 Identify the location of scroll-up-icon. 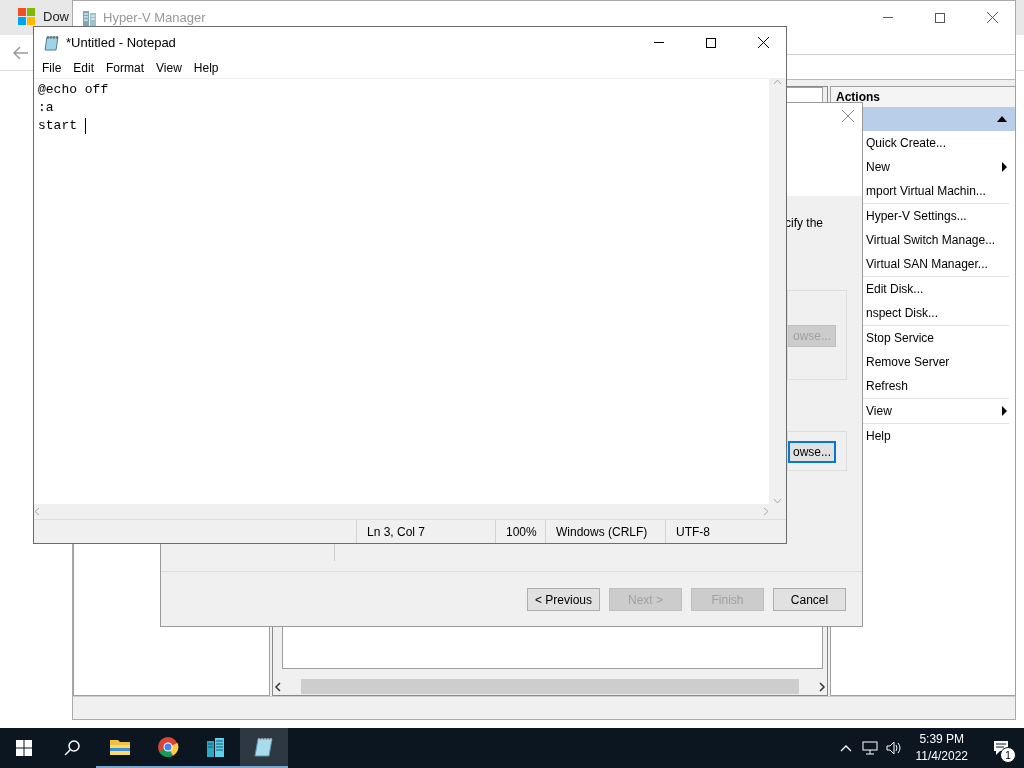
(777, 82).